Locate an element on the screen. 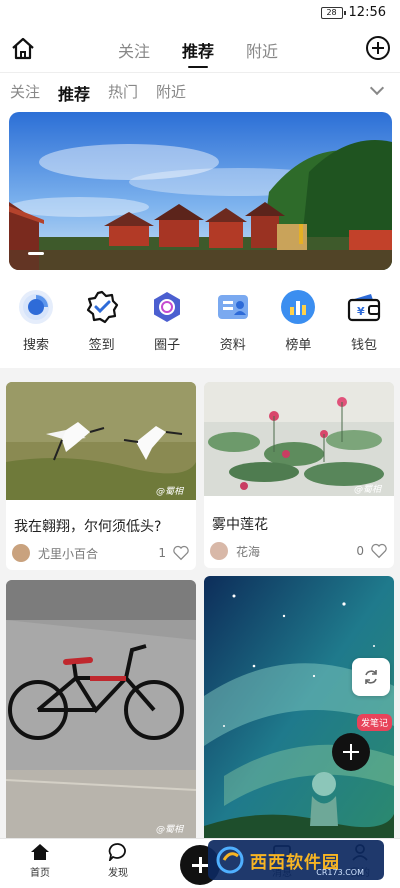 Image resolution: width=400 pixels, height=888 pixels. feed-card: @蜀相 我在翱翔，尔何须低头? 尤里小百合 1 is located at coordinates (101, 476).